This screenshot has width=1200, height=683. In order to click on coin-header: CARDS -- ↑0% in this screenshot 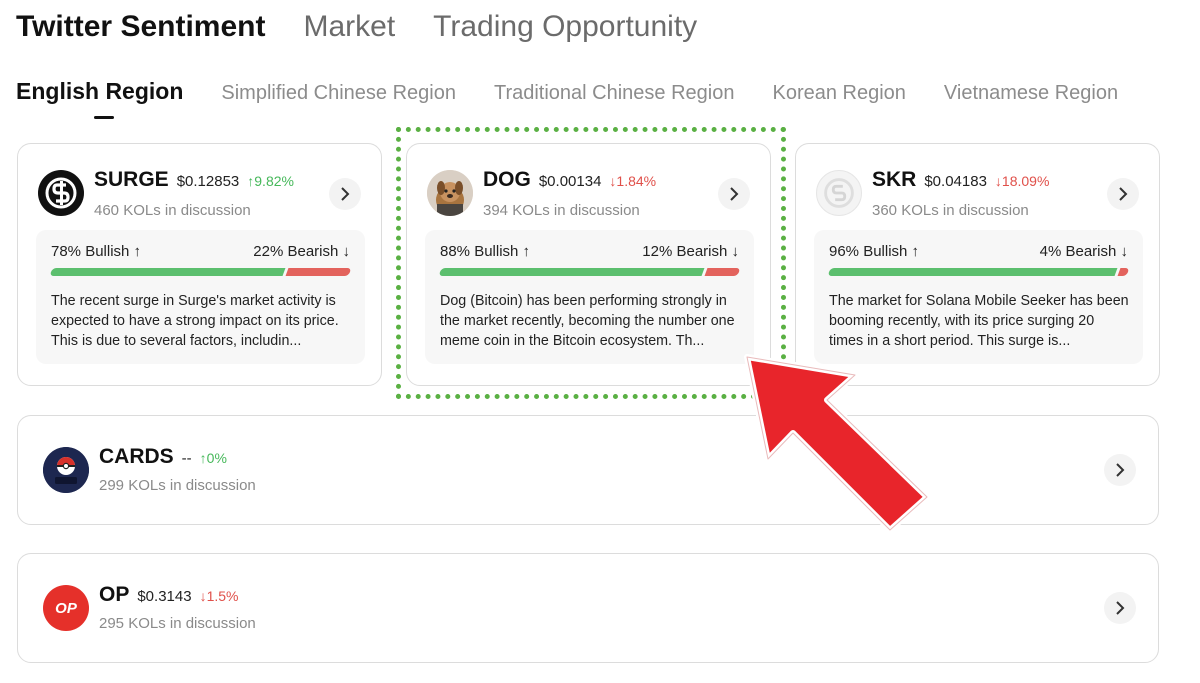, I will do `click(163, 457)`.